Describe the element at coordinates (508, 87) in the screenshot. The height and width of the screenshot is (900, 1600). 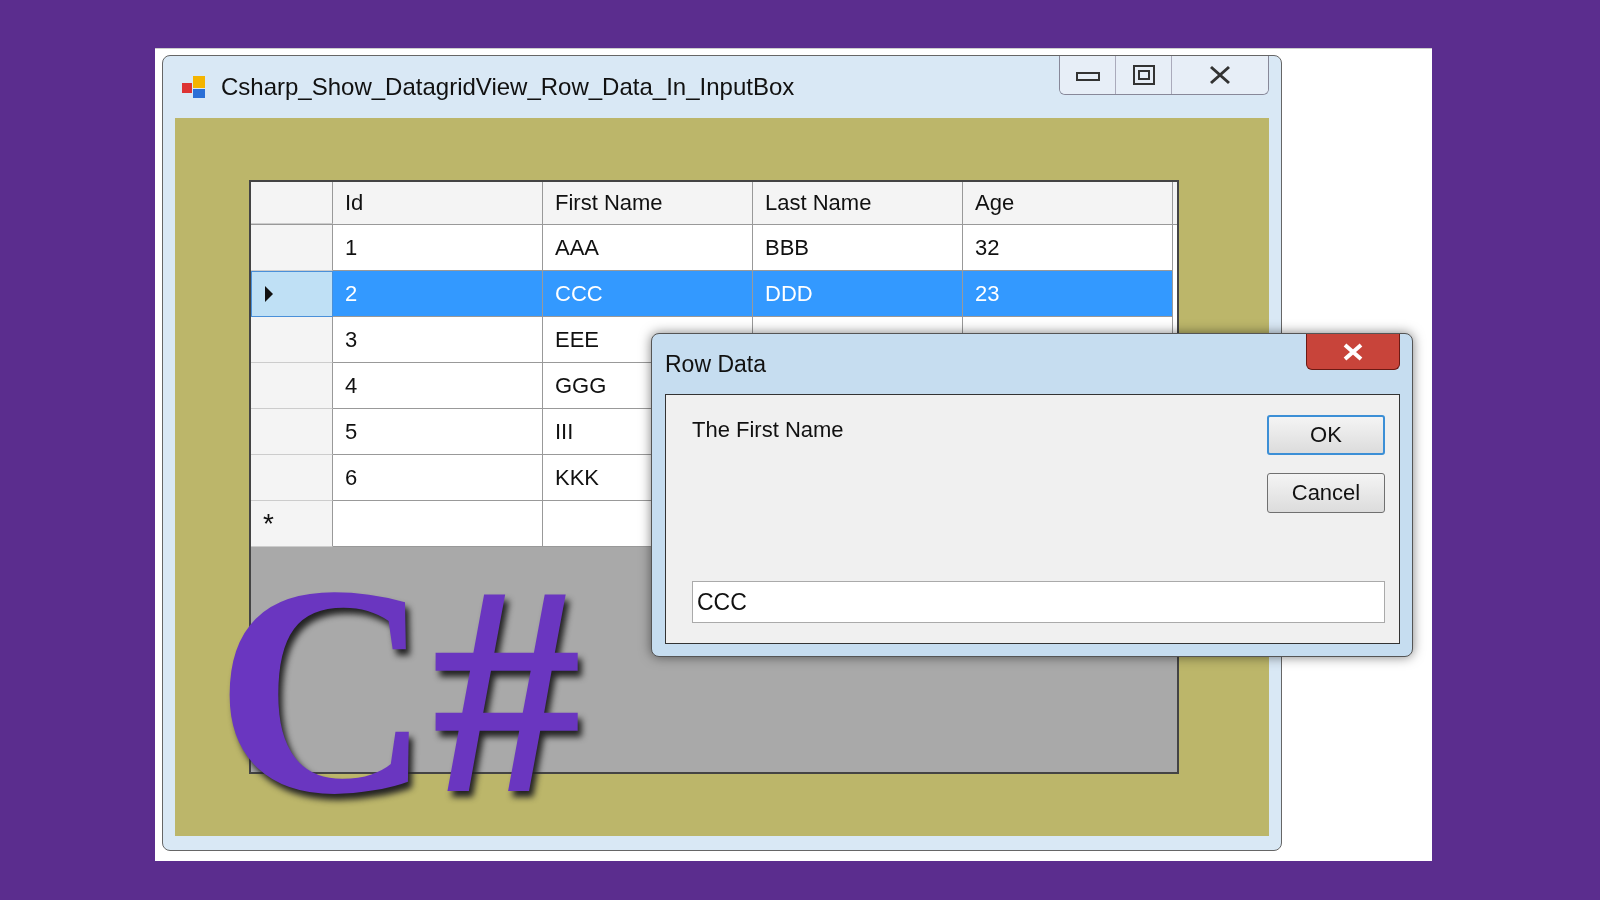
I see `window-title: Csharp_Show_DatagridView_Row_Data_In_InputBox` at that location.